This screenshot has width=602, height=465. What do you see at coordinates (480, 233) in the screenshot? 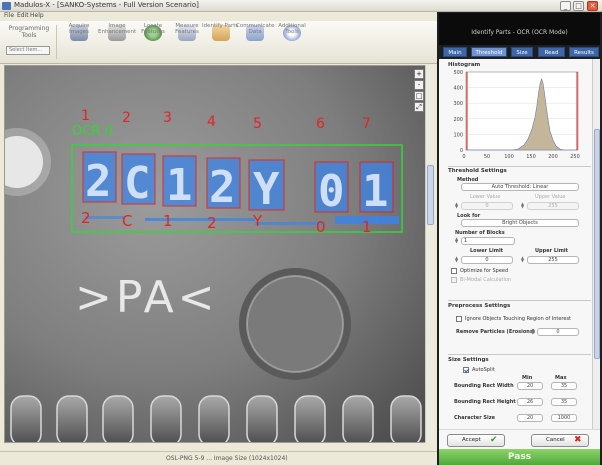
I see `number-of-blocks-label: Number of Blocks` at bounding box center [480, 233].